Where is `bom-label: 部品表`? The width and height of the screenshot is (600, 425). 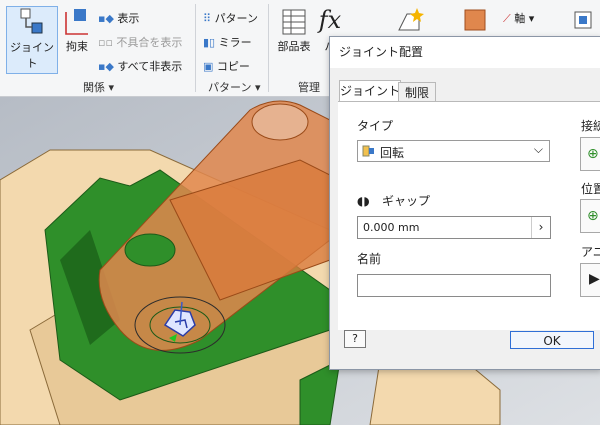
bom-label: 部品表 is located at coordinates (294, 46).